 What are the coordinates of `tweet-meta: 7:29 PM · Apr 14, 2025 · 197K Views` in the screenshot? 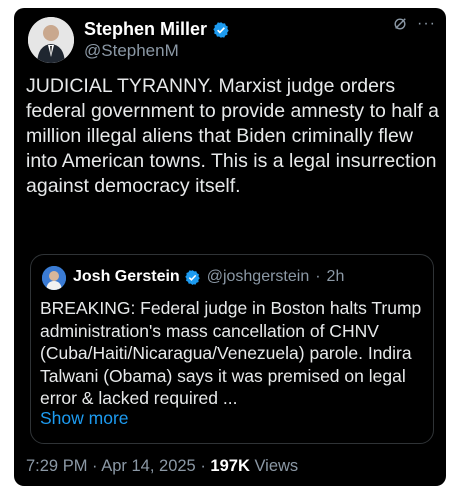 It's located at (162, 466).